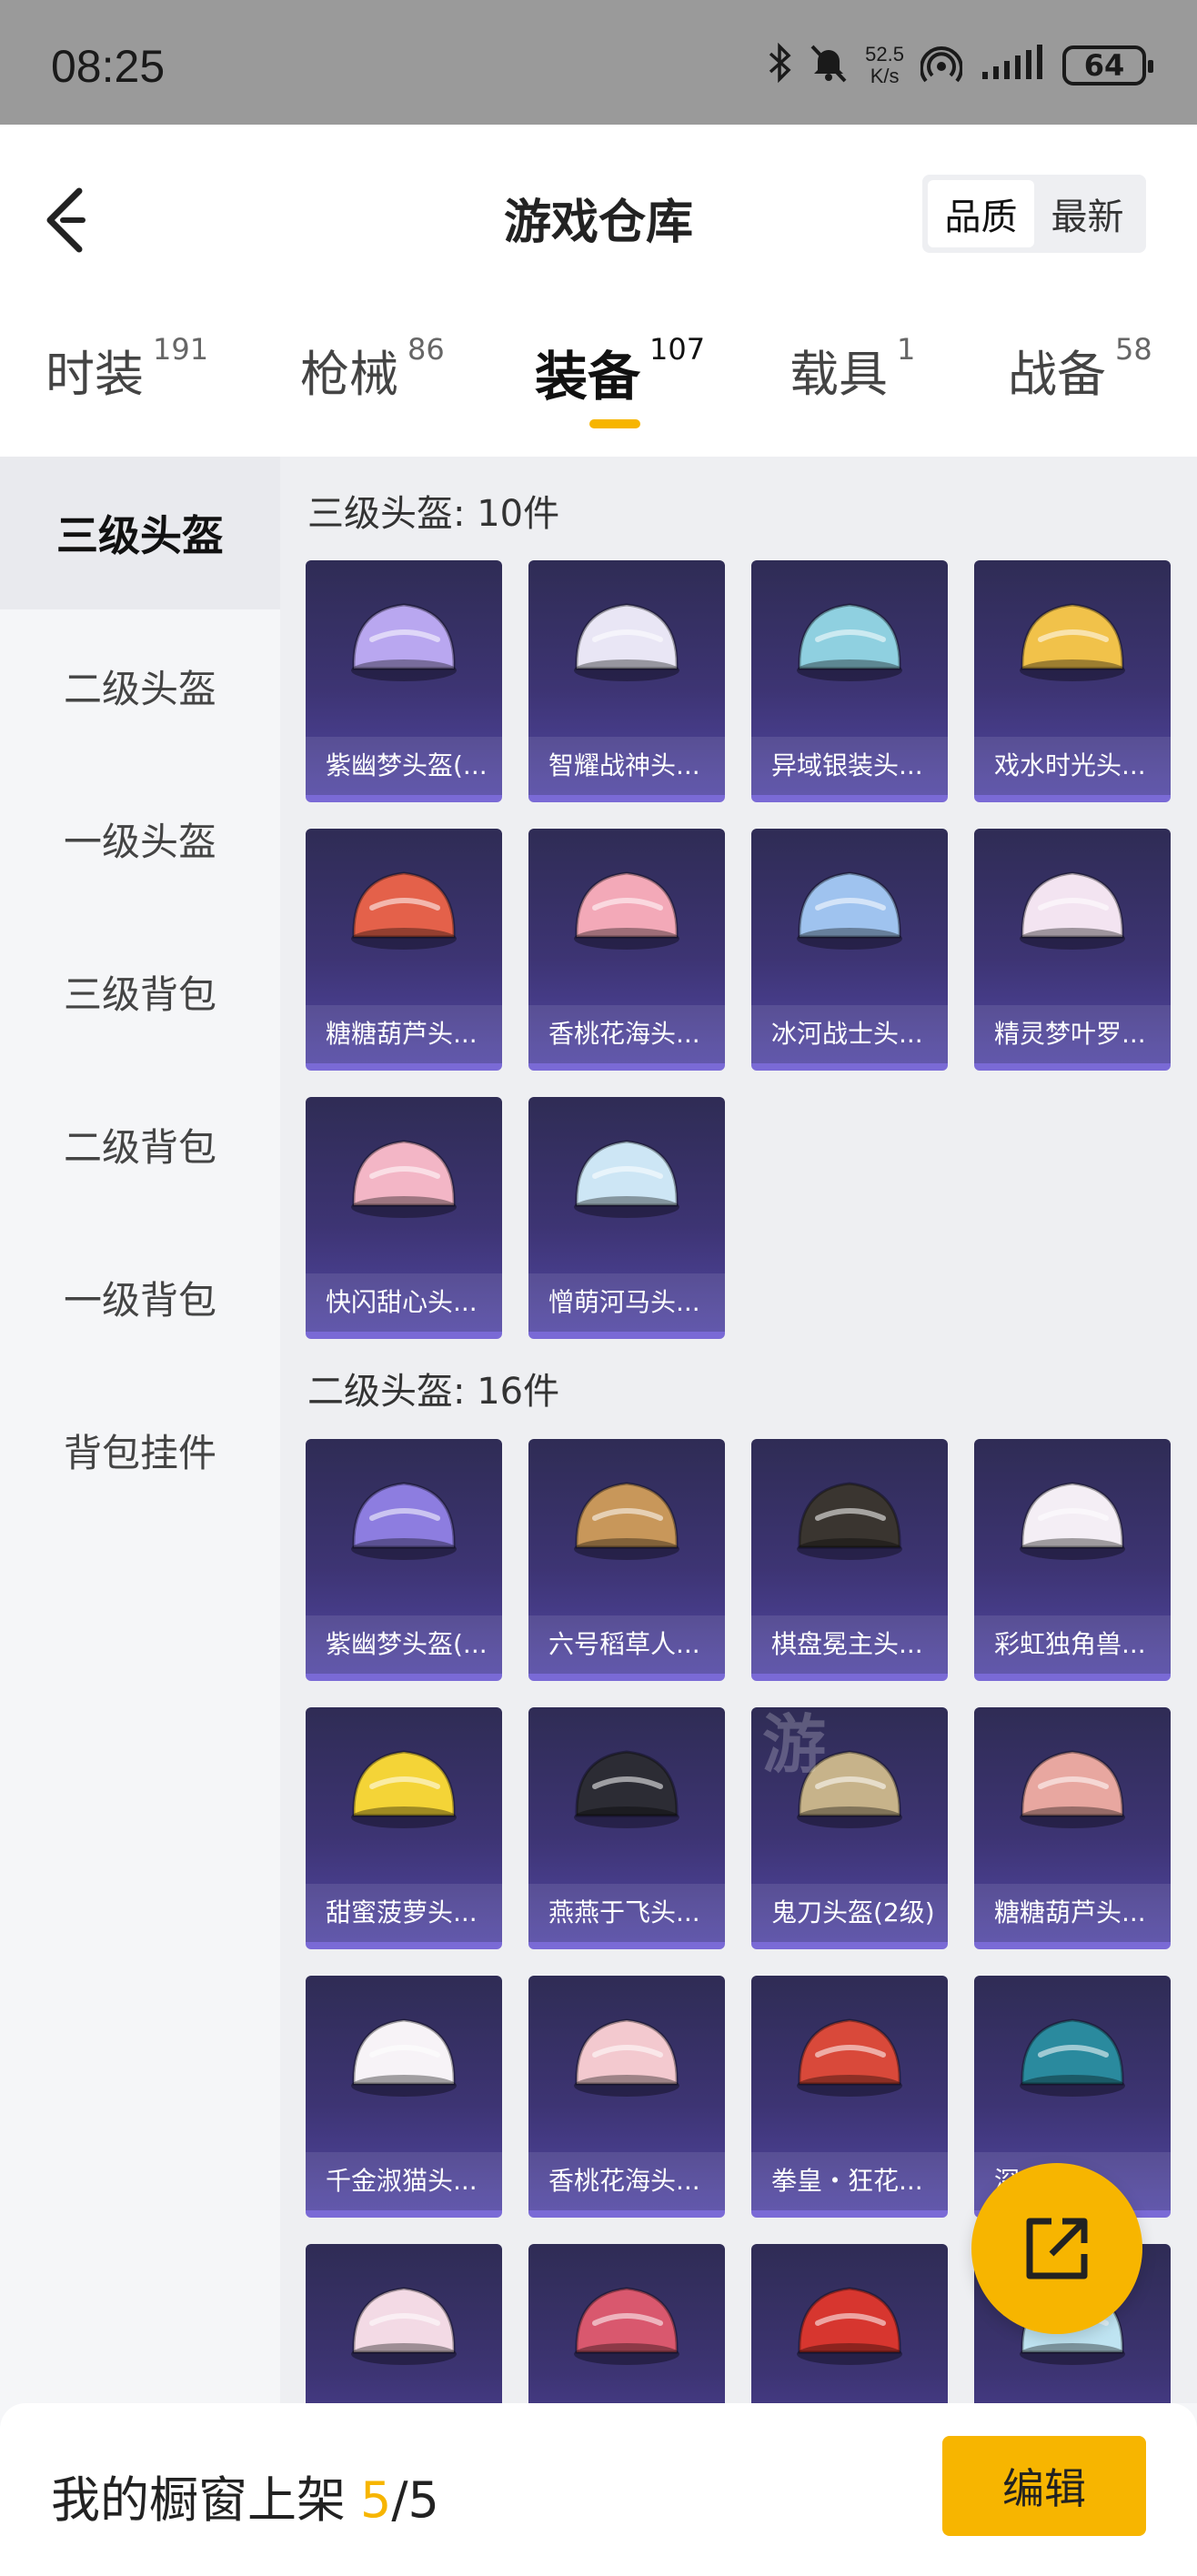 Image resolution: width=1197 pixels, height=2576 pixels. I want to click on tab-count: 191, so click(181, 349).